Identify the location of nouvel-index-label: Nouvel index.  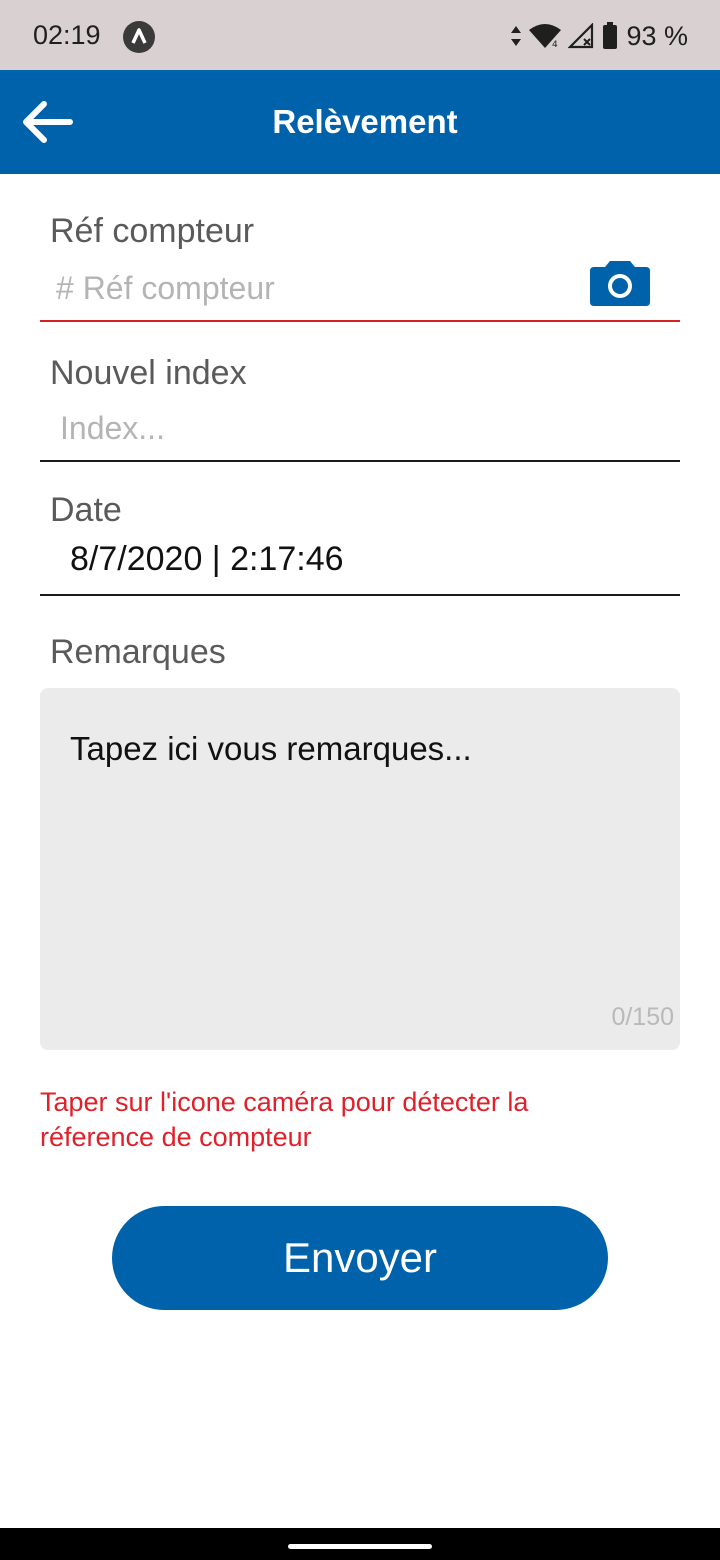
(148, 373).